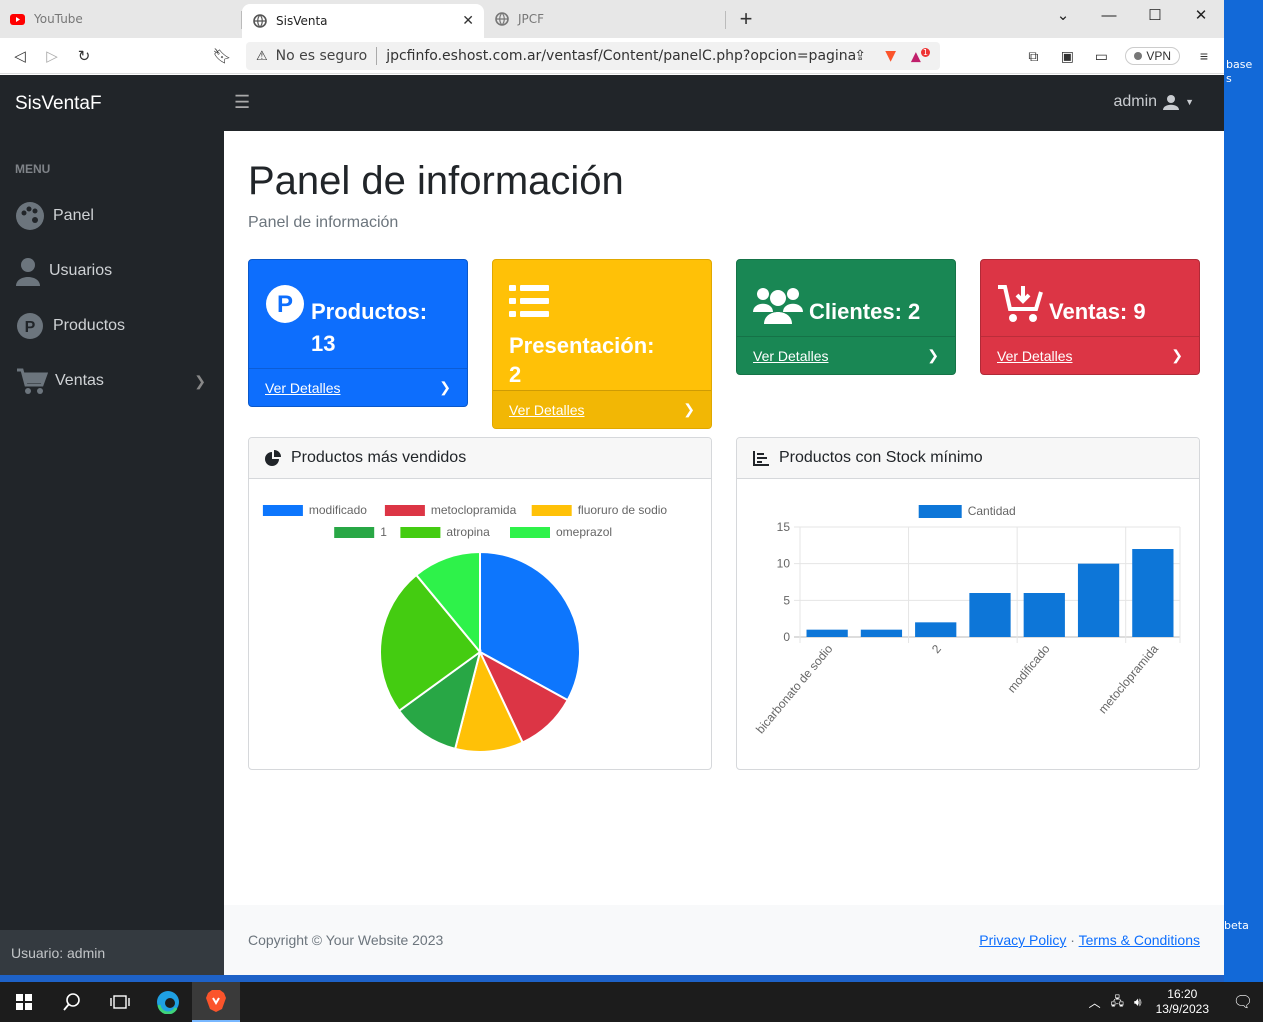 Image resolution: width=1263 pixels, height=1022 pixels. Describe the element at coordinates (383, 532) in the screenshot. I see `legend-label: 1` at that location.